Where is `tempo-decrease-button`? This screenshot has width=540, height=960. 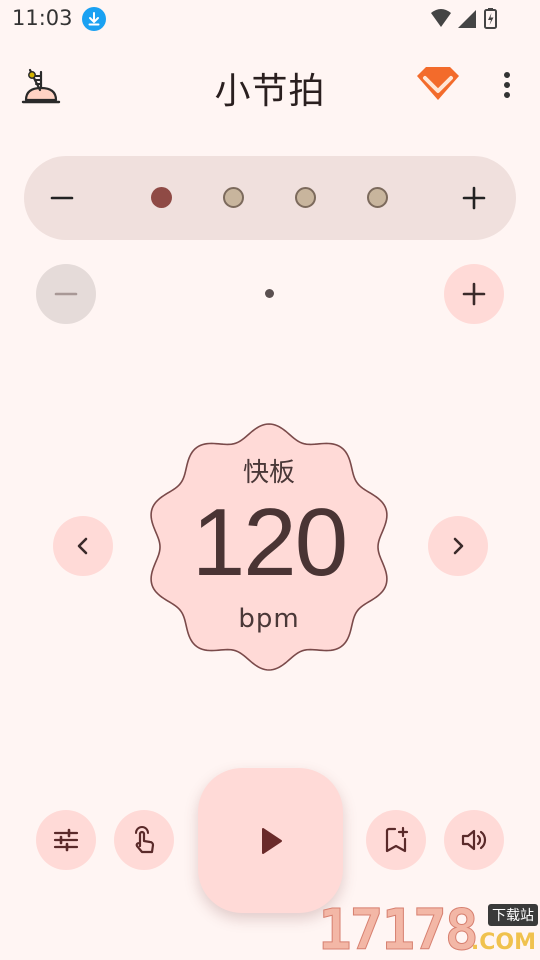
tempo-decrease-button is located at coordinates (83, 546).